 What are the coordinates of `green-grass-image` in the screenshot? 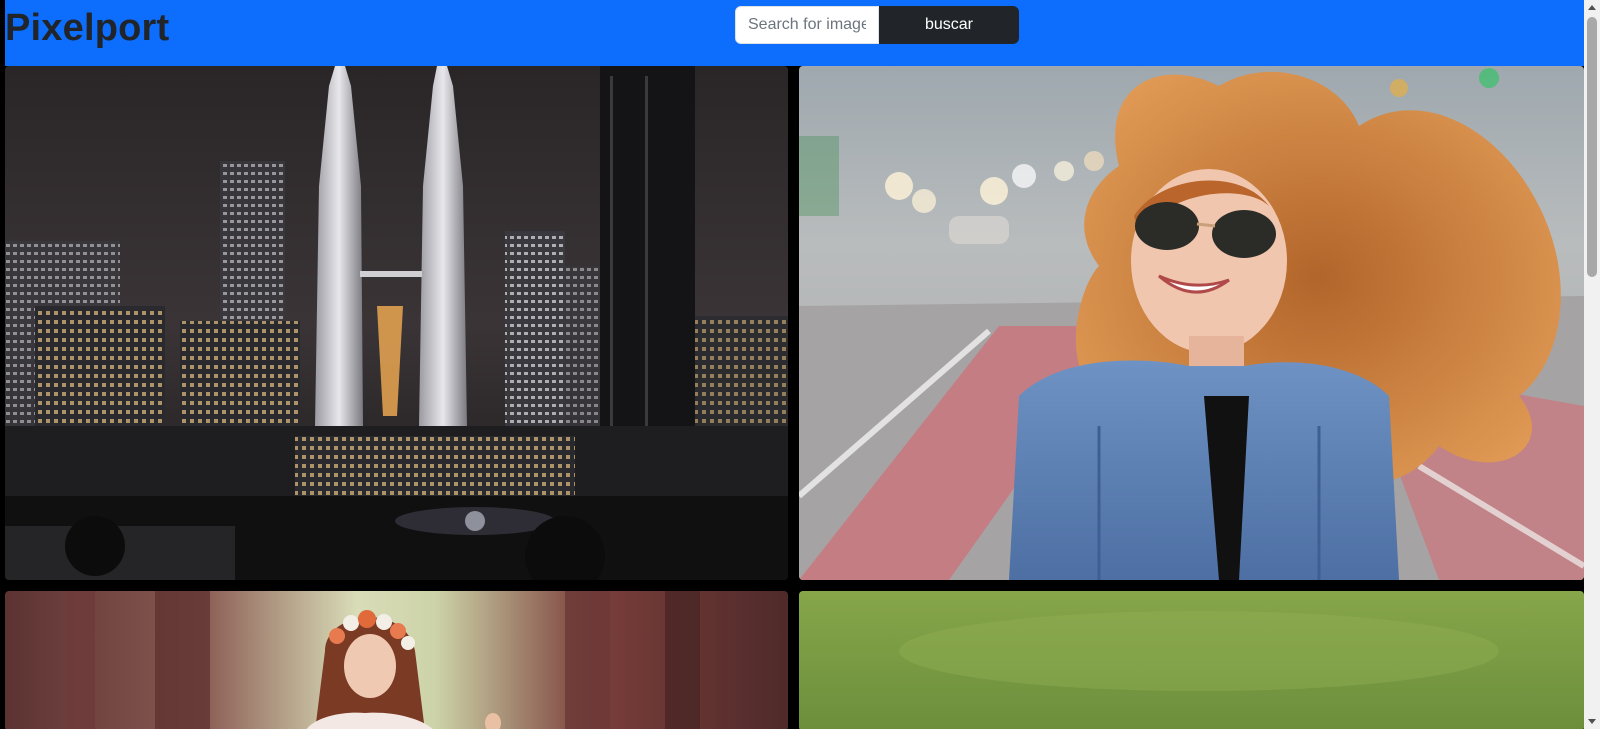 It's located at (1191, 660).